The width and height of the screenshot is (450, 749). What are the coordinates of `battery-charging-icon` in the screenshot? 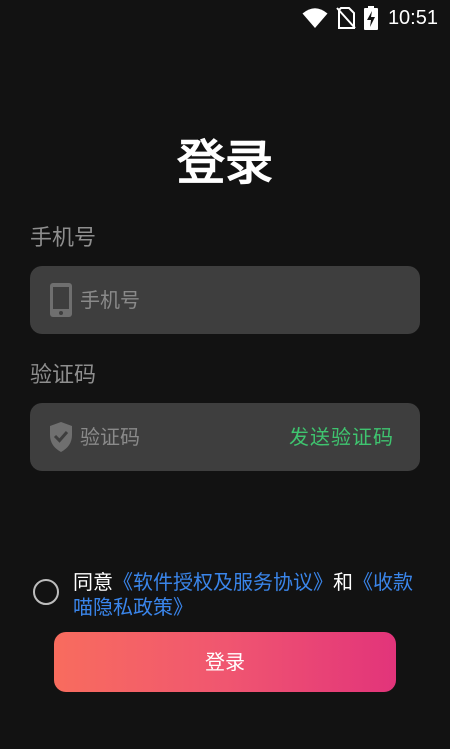 It's located at (370, 18).